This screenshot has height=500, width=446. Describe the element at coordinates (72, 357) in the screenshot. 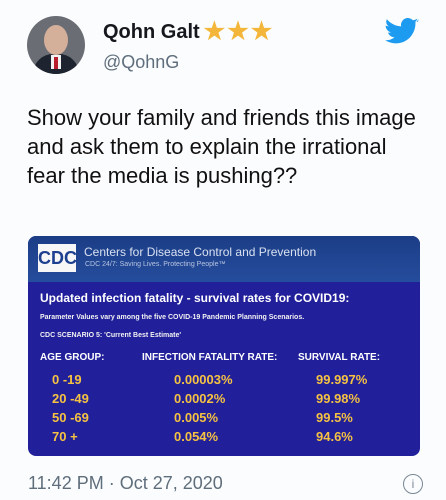

I see `header-age-group: AGE GROUP:` at that location.